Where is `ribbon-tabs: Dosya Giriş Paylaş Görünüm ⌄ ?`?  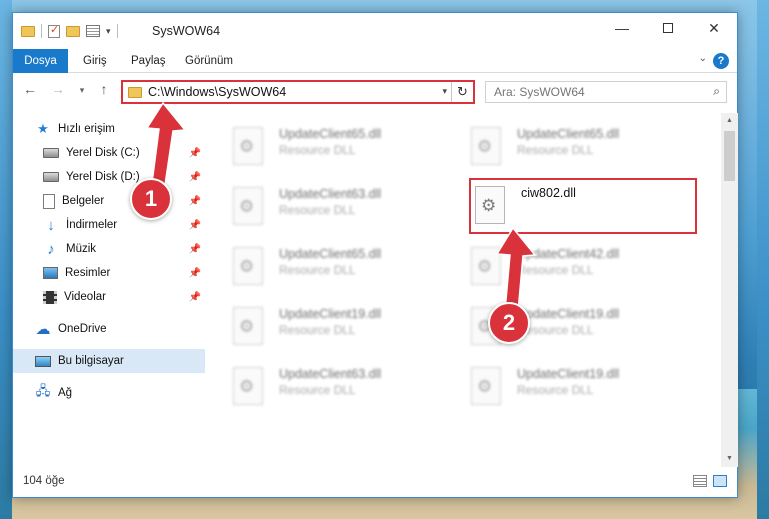
ribbon-tabs: Dosya Giriş Paylaş Görünüm ⌄ ? is located at coordinates (375, 61).